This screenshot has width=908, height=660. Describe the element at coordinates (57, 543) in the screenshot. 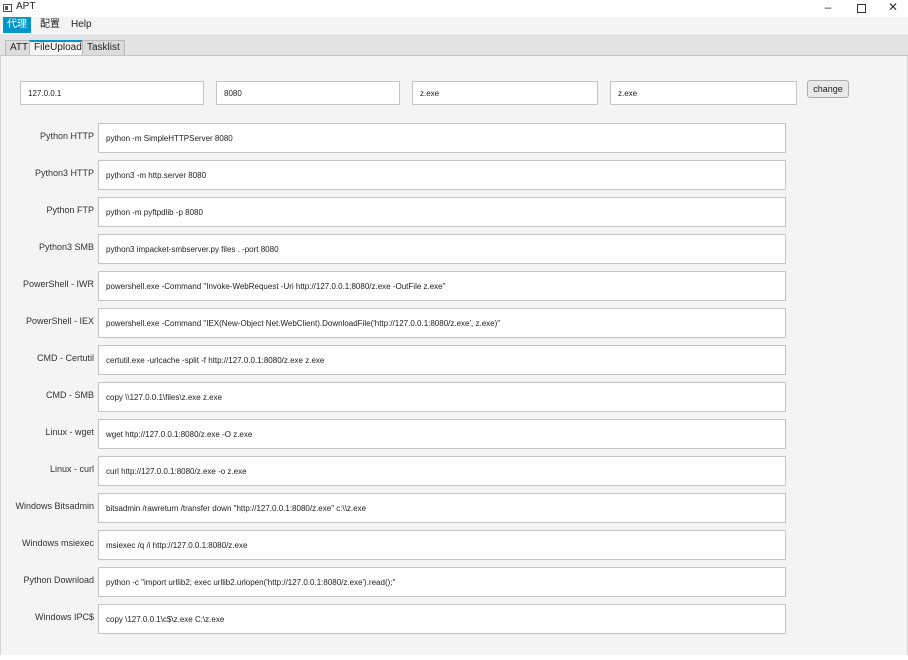

I see `row-label-windows-msiexec: Windows msiexec` at that location.